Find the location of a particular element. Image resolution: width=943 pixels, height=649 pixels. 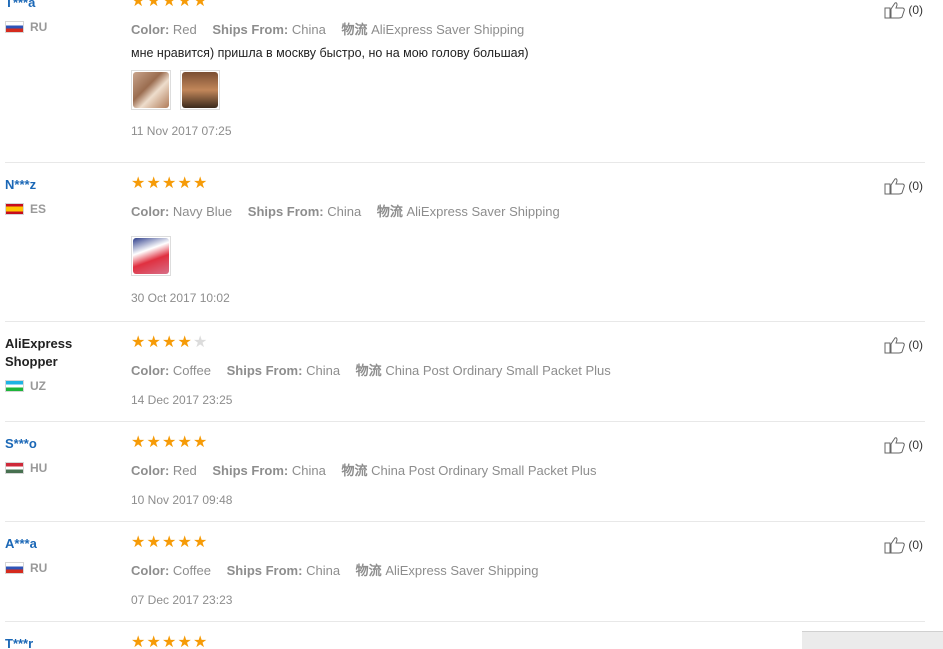

reviewer-name: S***o is located at coordinates (62, 444).